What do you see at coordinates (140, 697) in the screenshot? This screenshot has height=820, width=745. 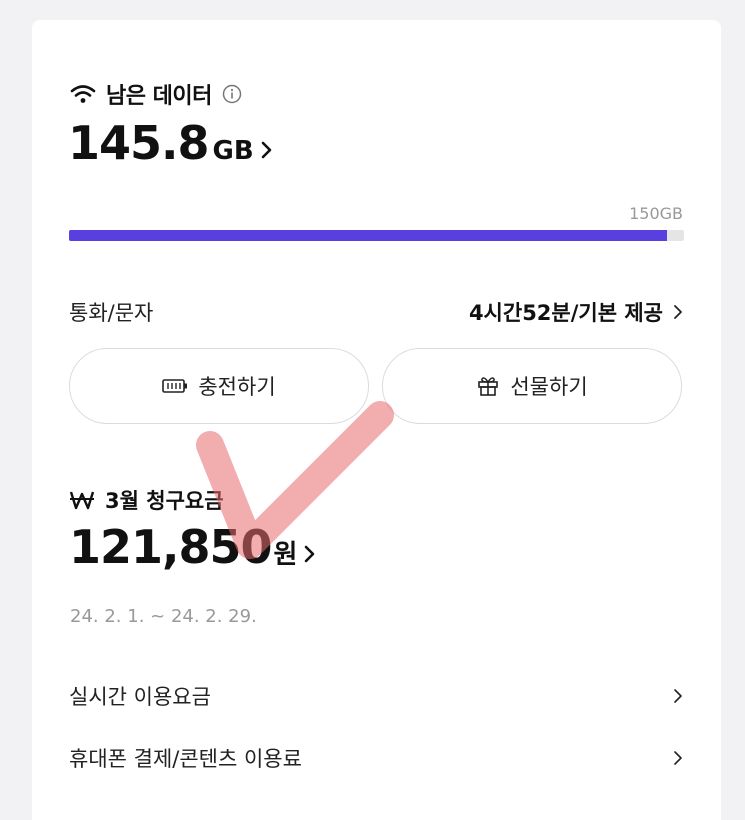 I see `menu-item-label: 실시간 이용요금` at bounding box center [140, 697].